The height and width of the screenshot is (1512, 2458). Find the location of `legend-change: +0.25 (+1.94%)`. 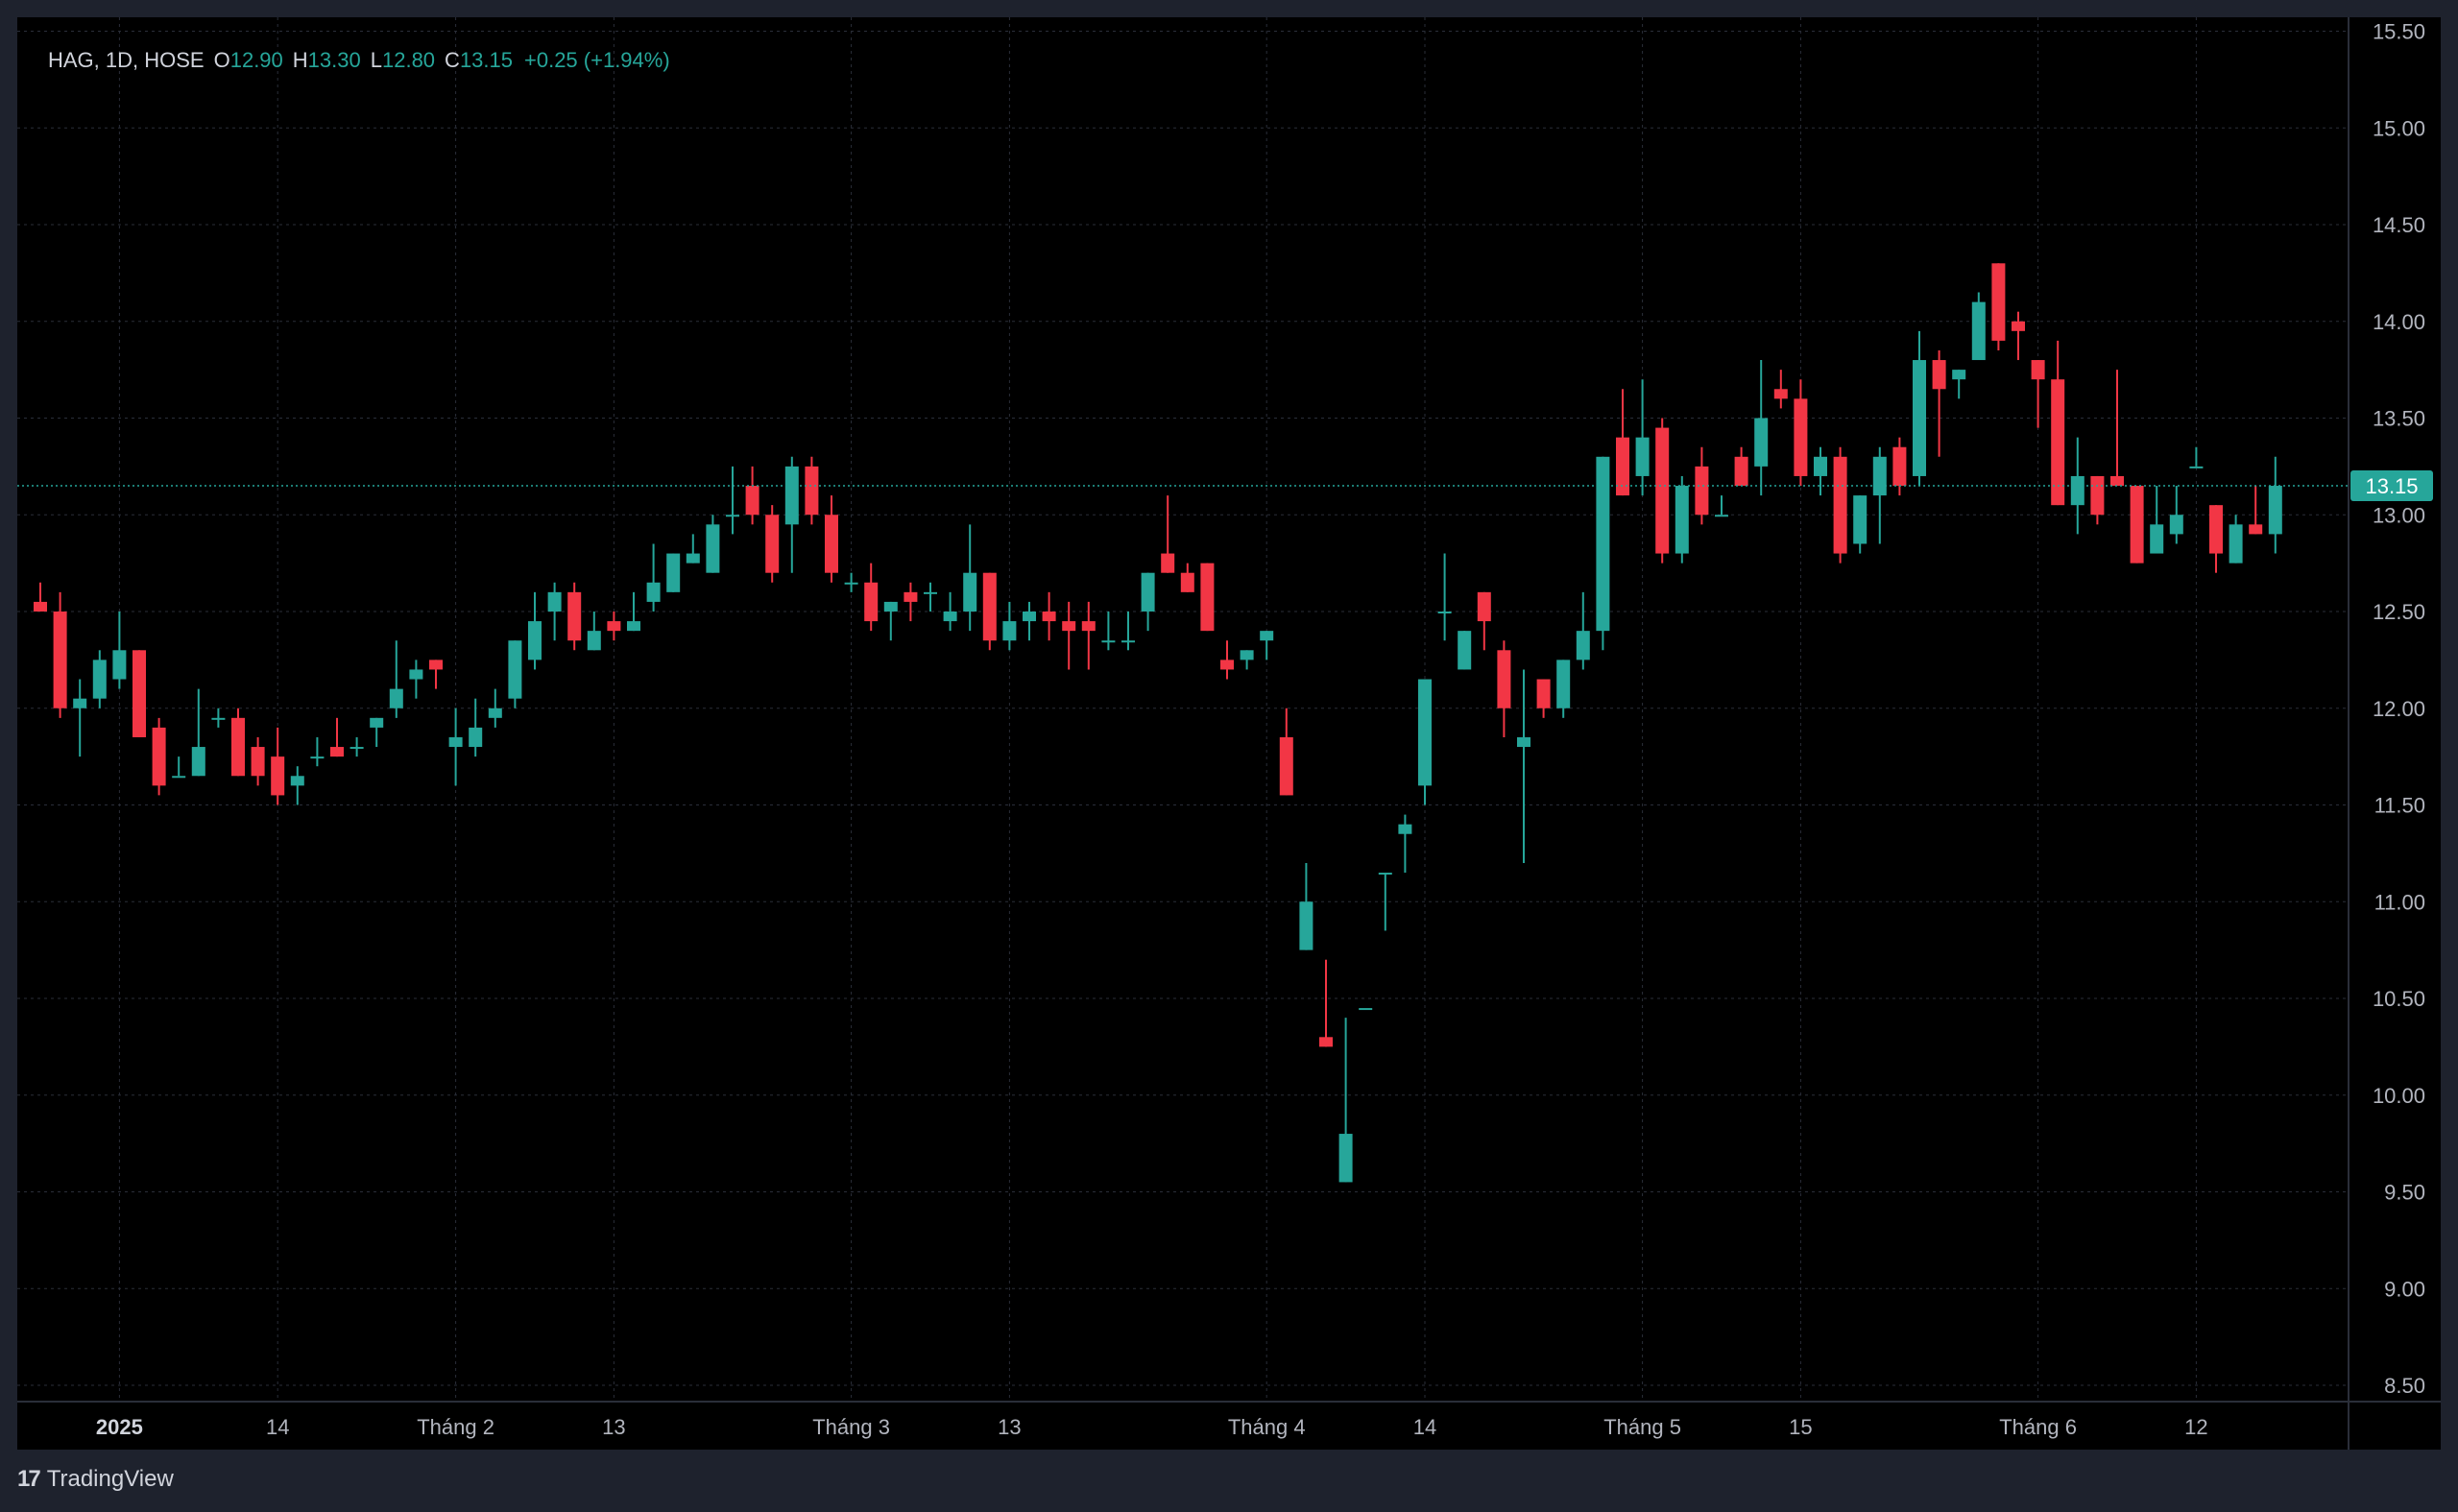

legend-change: +0.25 (+1.94%) is located at coordinates (597, 60).